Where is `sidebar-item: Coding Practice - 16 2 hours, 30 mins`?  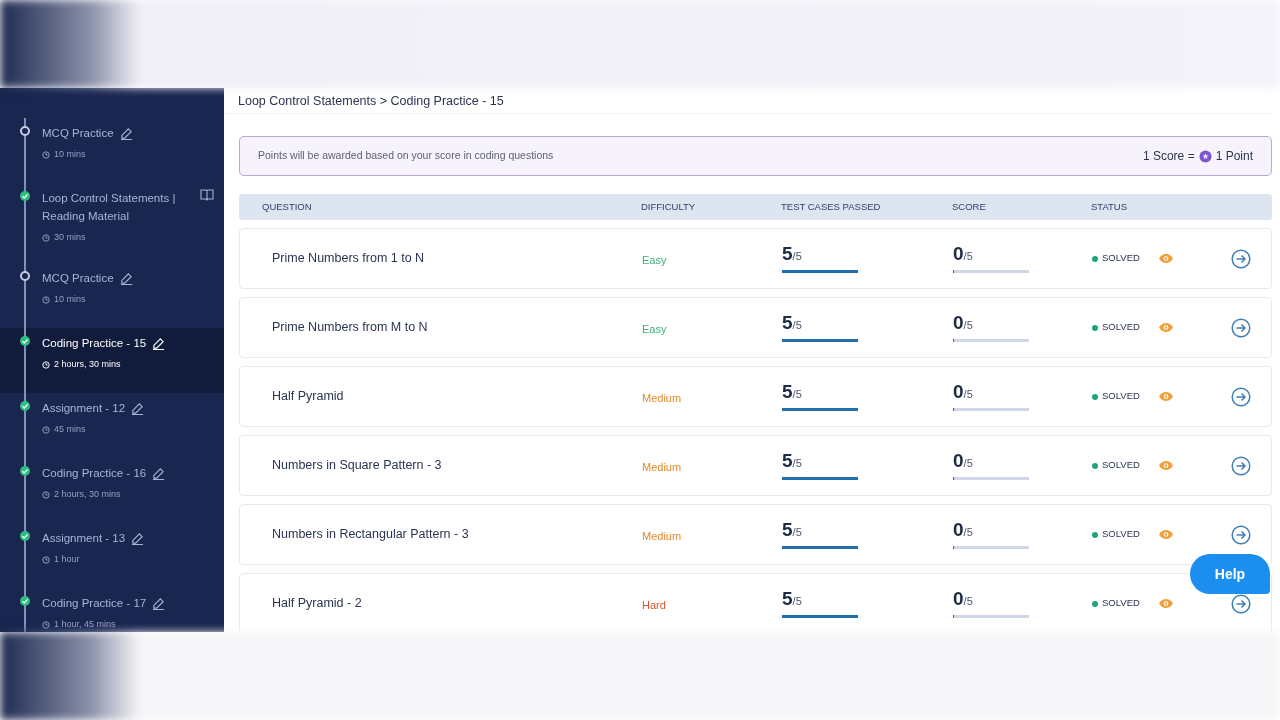 sidebar-item: Coding Practice - 16 2 hours, 30 mins is located at coordinates (112, 490).